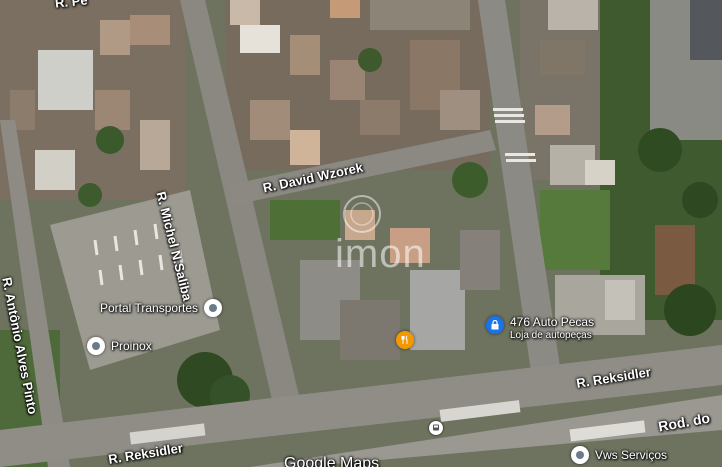 The width and height of the screenshot is (722, 467). What do you see at coordinates (332, 461) in the screenshot?
I see `google-maps-attribution: Google Maps` at bounding box center [332, 461].